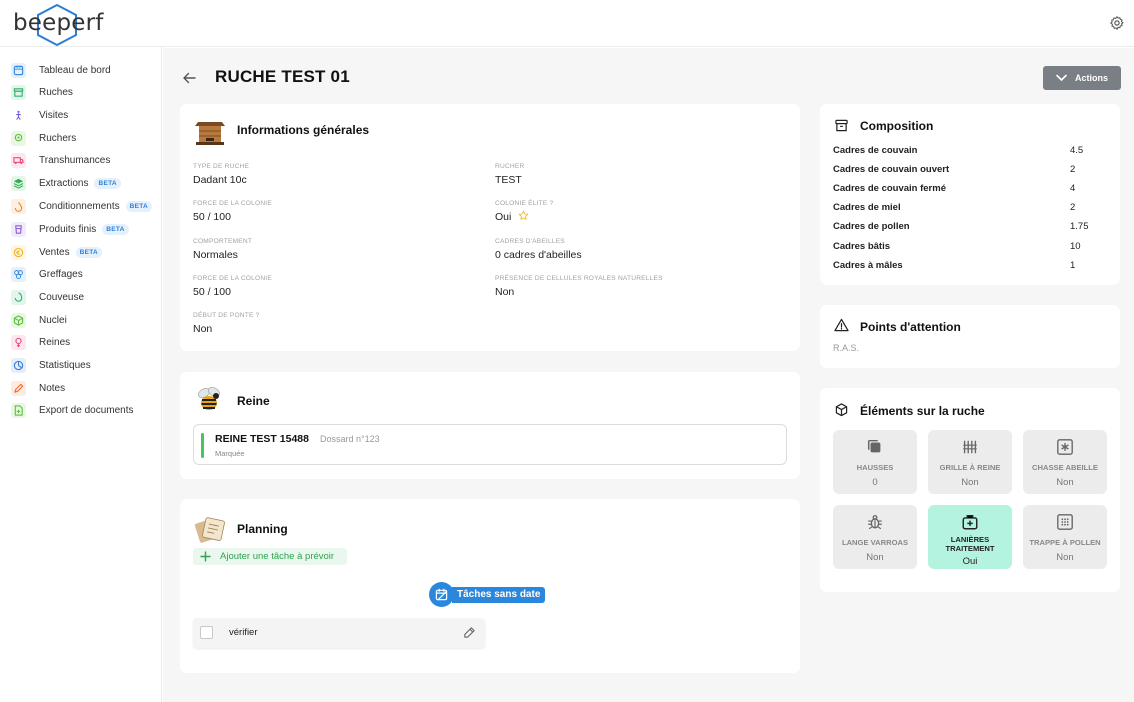  I want to click on sidebar-item-tableau-de-bord: Tableau de bord, so click(61, 70).